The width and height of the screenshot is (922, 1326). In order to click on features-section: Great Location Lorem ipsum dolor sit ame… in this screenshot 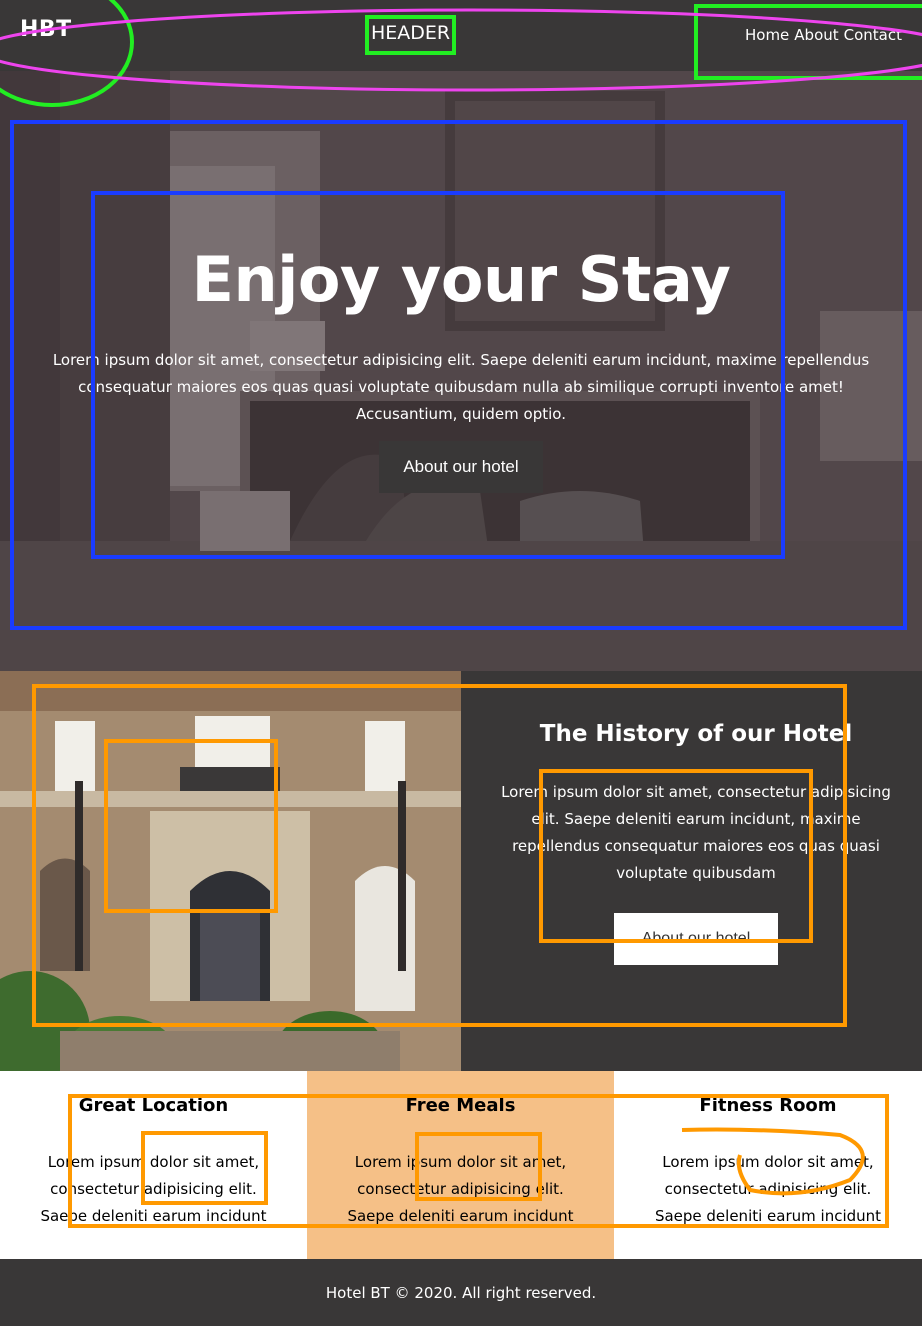, I will do `click(461, 1165)`.